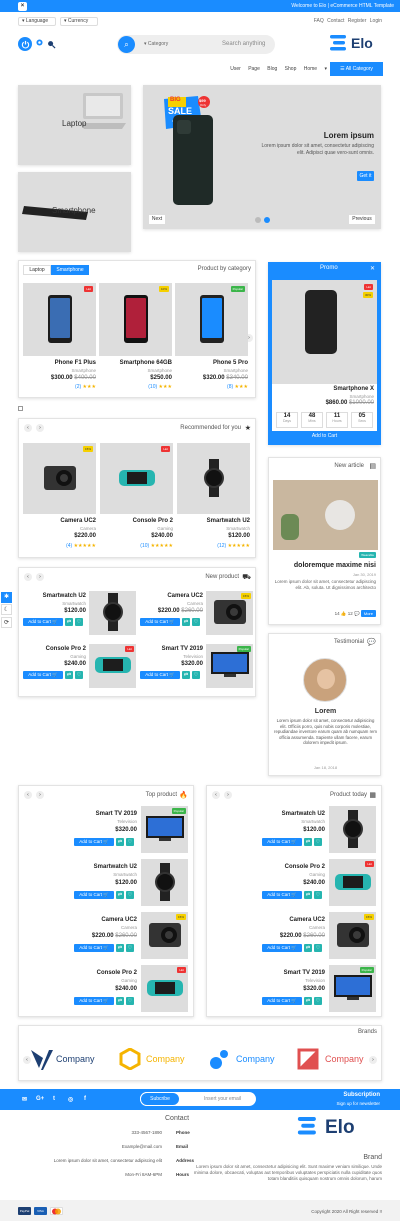 This screenshot has height=1221, width=400. Describe the element at coordinates (362, 219) in the screenshot. I see `slider-previous-button: Previous` at that location.